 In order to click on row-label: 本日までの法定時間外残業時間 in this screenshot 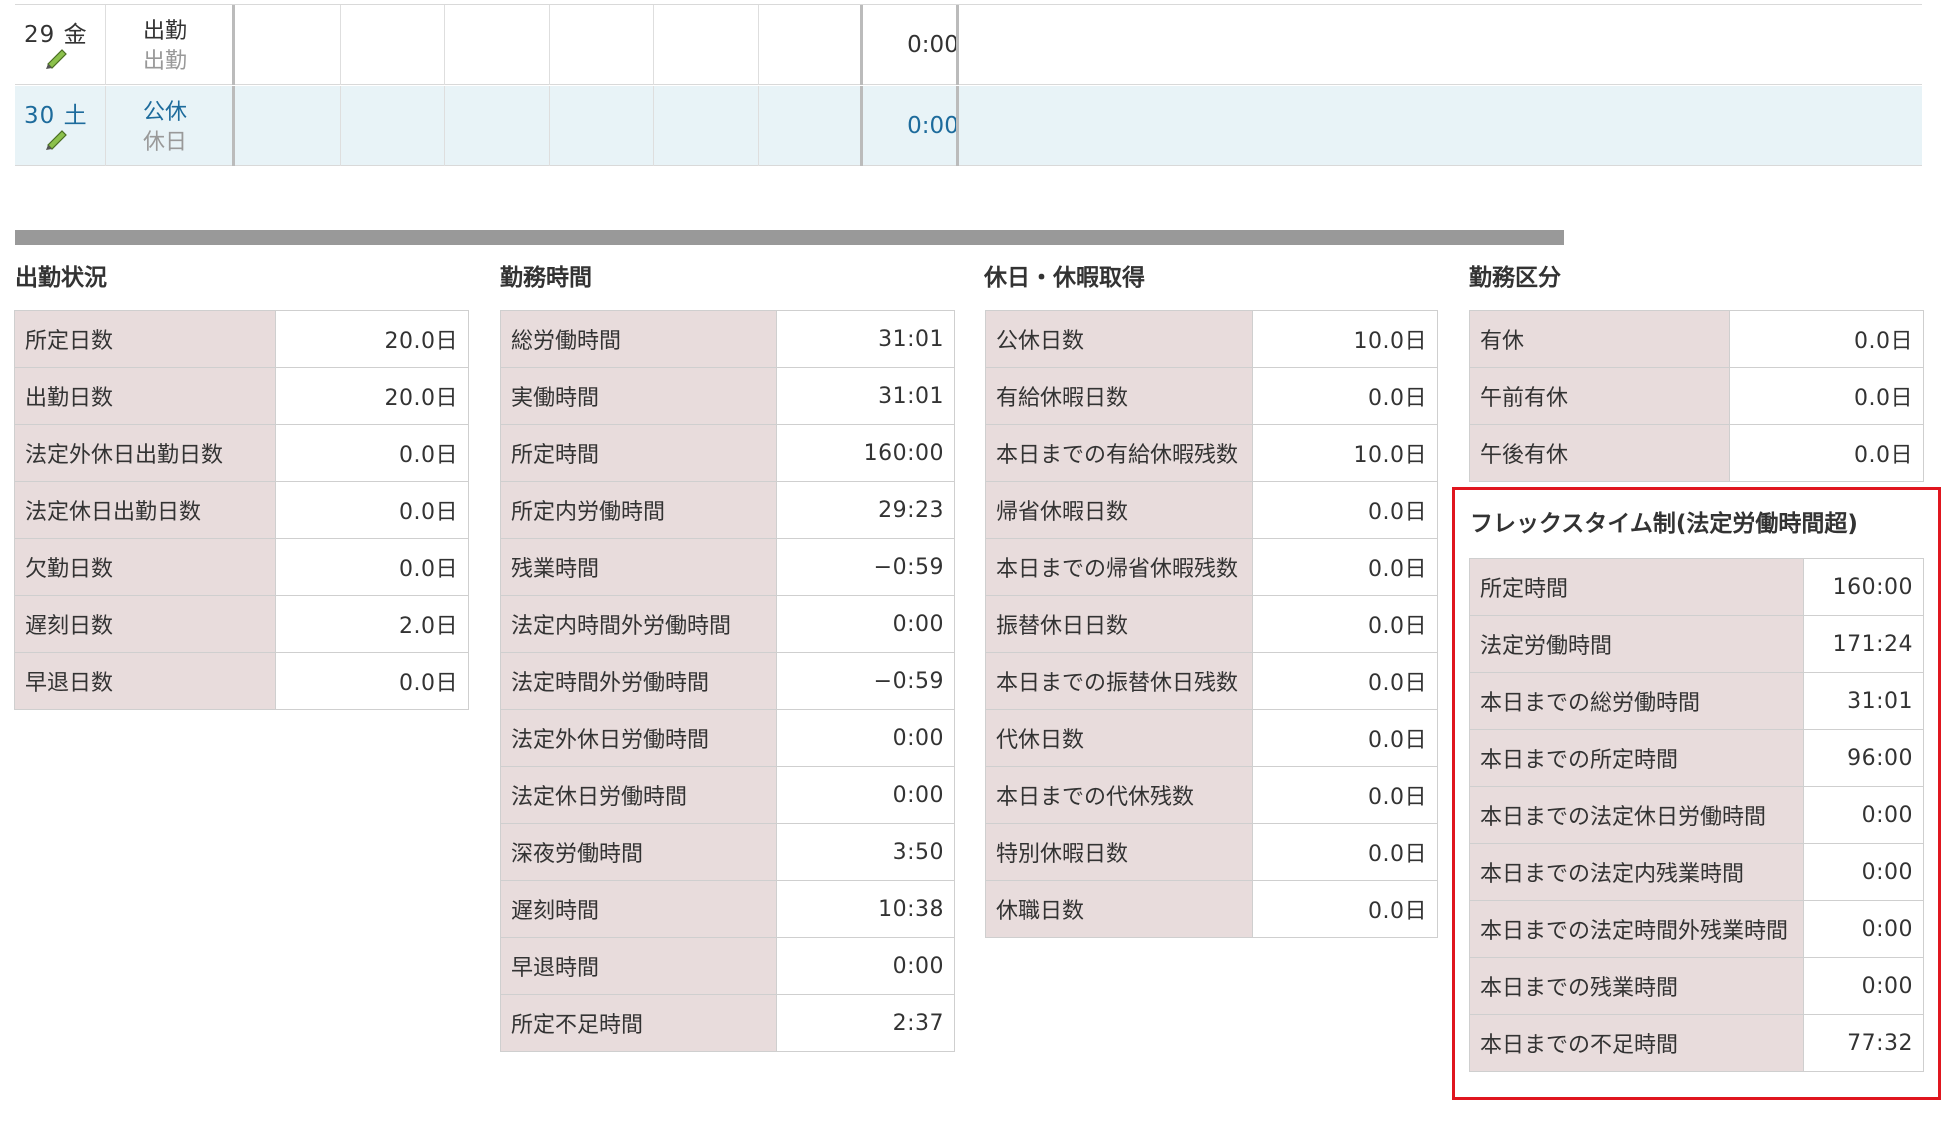, I will do `click(1636, 929)`.